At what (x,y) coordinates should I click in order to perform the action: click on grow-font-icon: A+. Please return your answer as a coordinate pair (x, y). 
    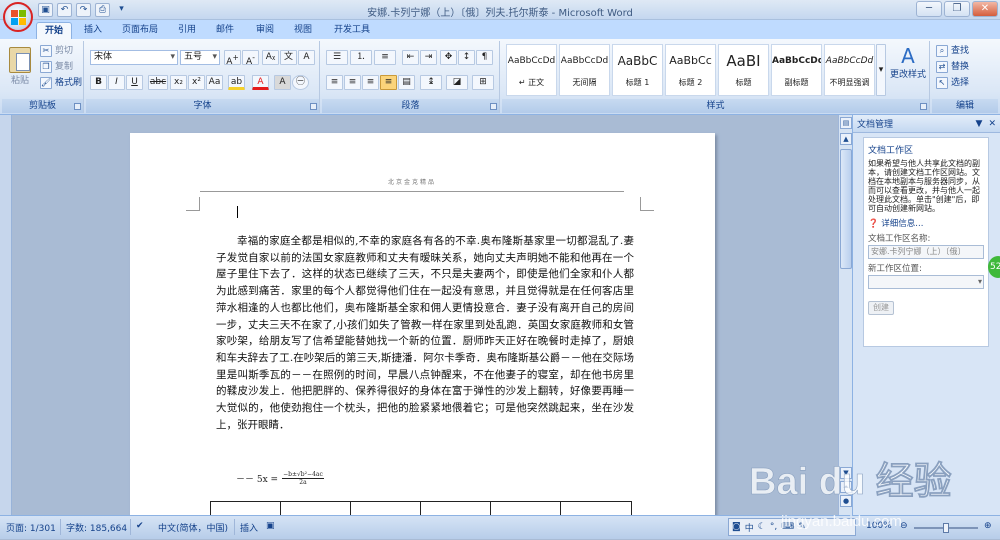
    Looking at the image, I should click on (232, 58).